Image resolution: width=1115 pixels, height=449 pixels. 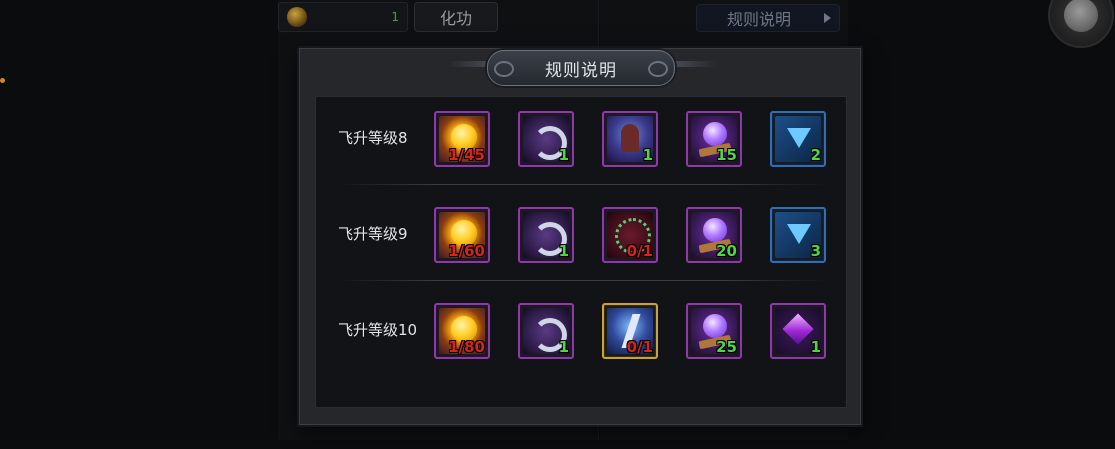 I want to click on ascension-level-label: 飞升等级9, so click(x=373, y=234).